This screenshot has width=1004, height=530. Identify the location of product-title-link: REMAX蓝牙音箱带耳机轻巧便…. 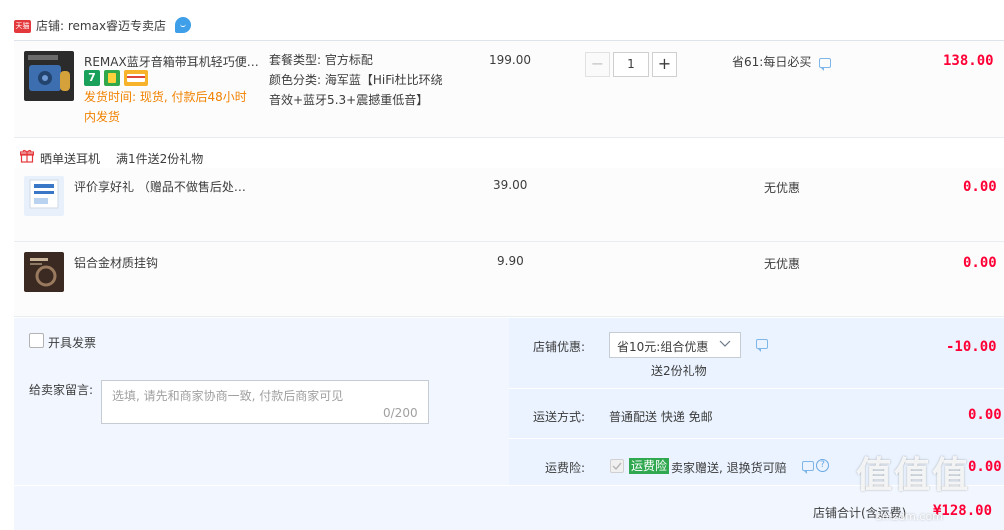
(172, 61).